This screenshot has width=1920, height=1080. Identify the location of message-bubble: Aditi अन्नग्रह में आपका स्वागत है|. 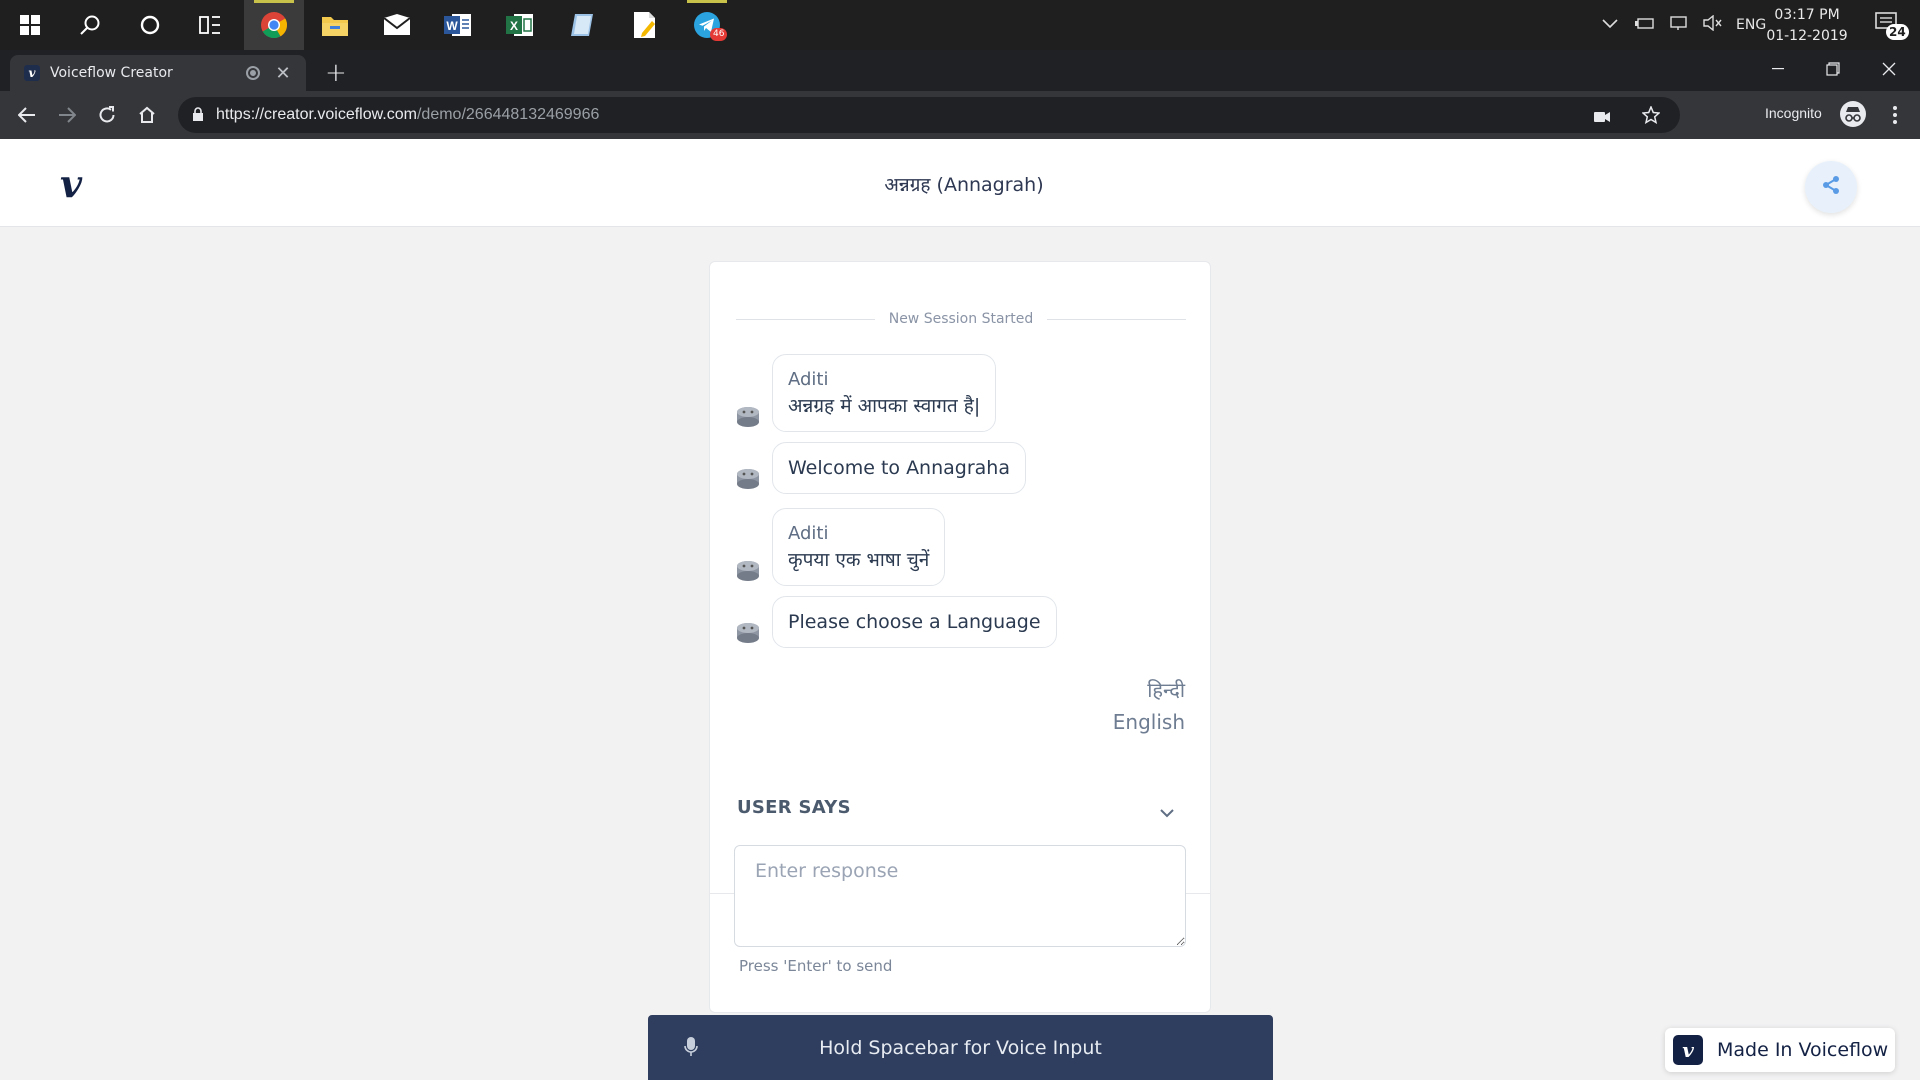
(884, 393).